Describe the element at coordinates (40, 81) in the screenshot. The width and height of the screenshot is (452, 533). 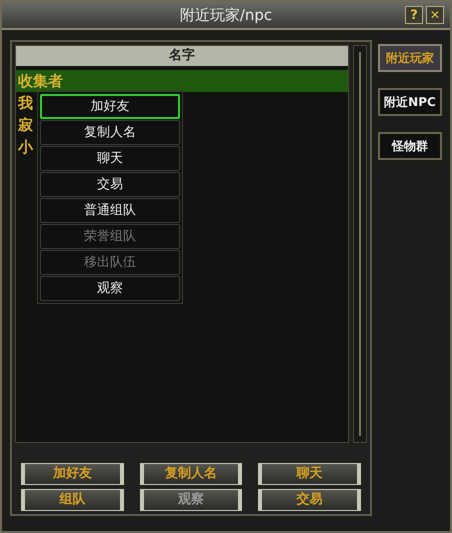
I see `player-name: 收集者` at that location.